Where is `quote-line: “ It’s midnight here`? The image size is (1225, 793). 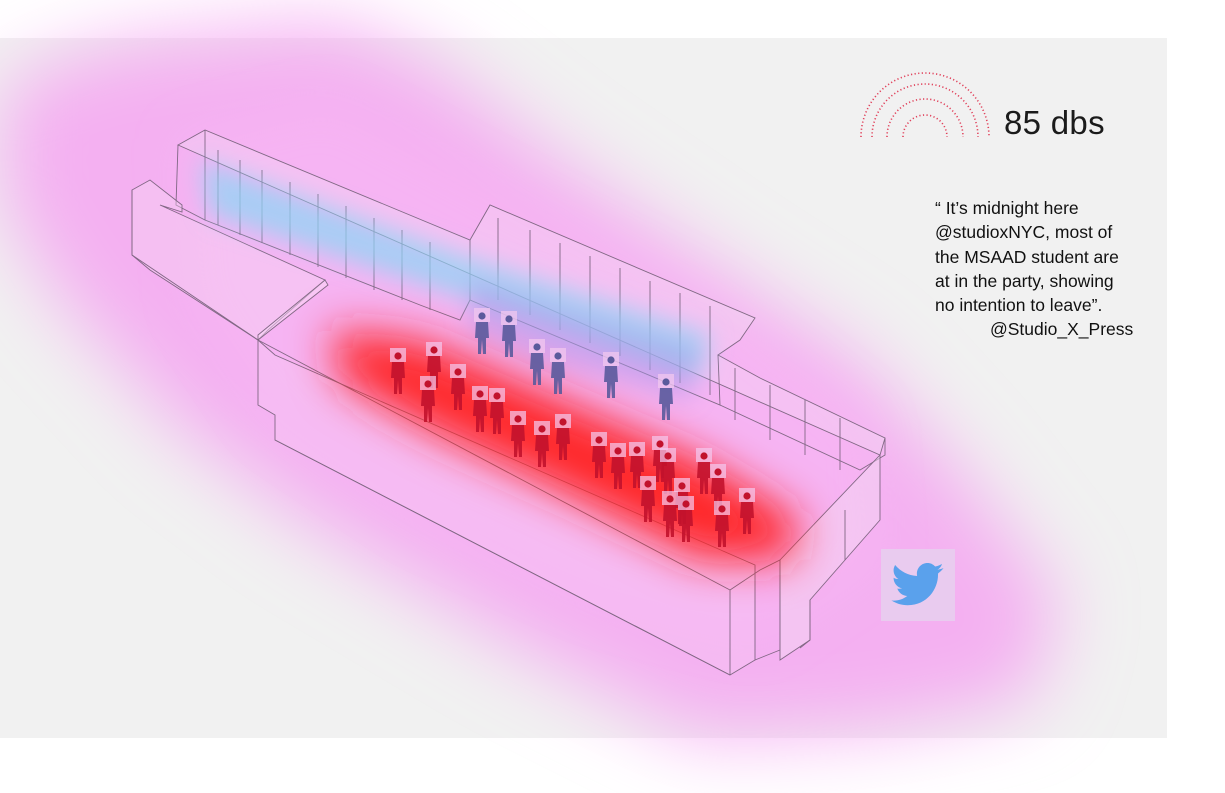 quote-line: “ It’s midnight here is located at coordinates (1007, 208).